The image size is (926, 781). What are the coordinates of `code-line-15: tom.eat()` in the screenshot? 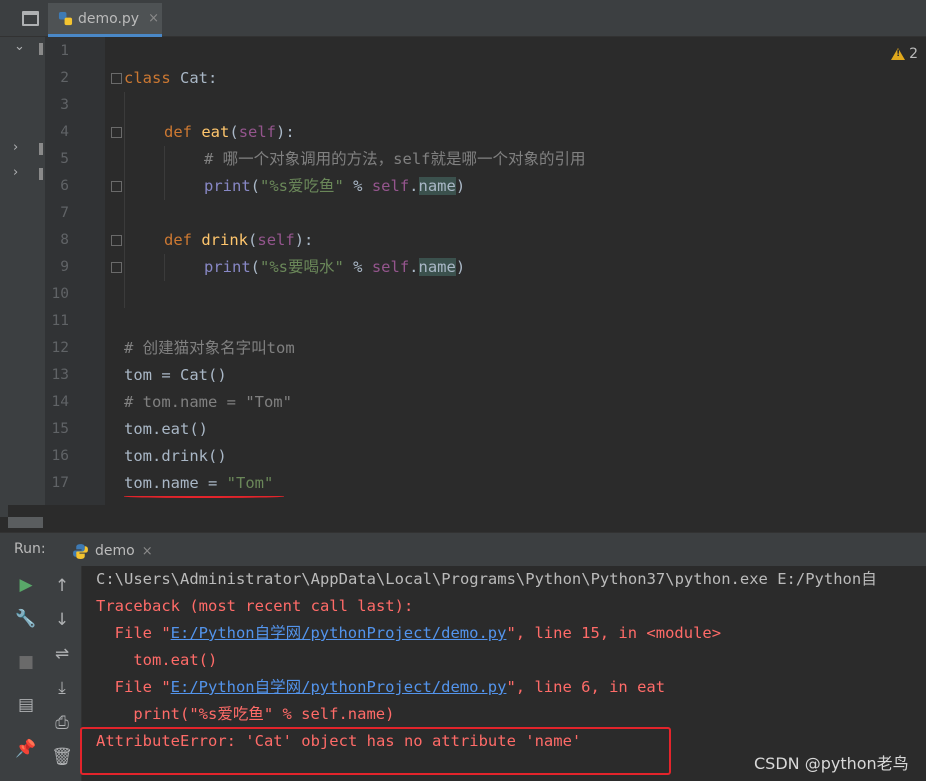 It's located at (166, 429).